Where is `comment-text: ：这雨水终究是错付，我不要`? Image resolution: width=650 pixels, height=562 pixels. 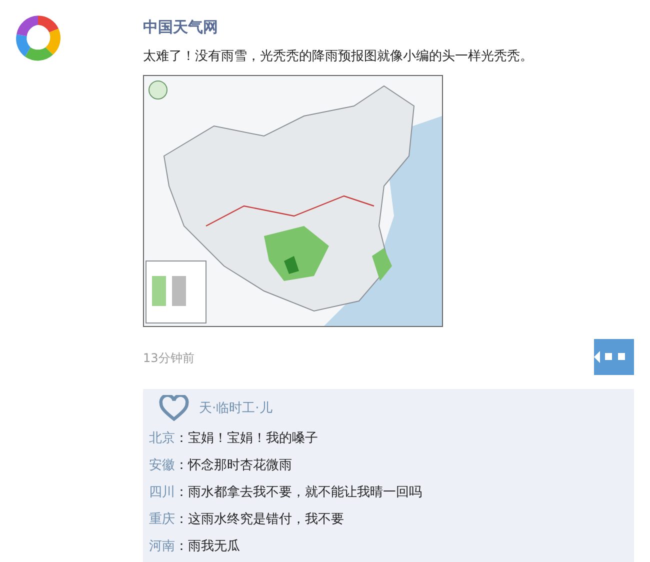 comment-text: ：这雨水终究是错付，我不要 is located at coordinates (259, 519).